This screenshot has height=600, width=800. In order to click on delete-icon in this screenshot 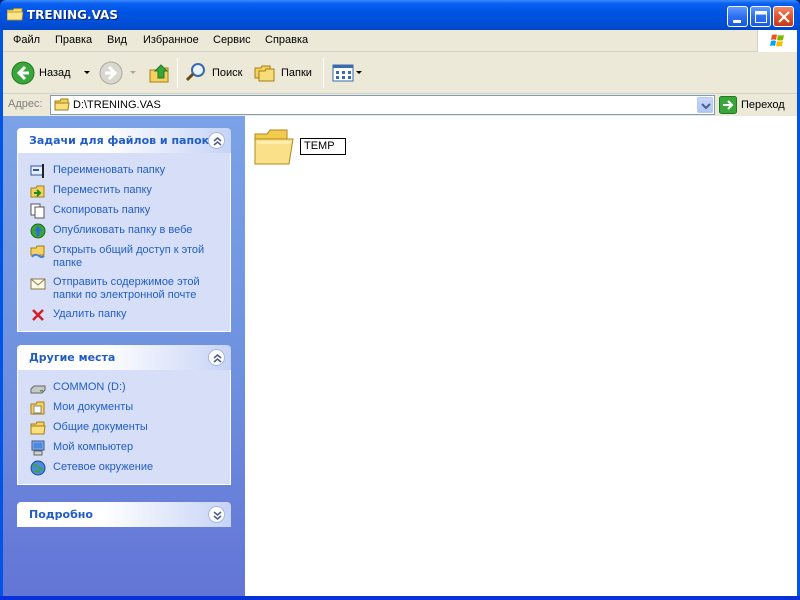, I will do `click(38, 315)`.